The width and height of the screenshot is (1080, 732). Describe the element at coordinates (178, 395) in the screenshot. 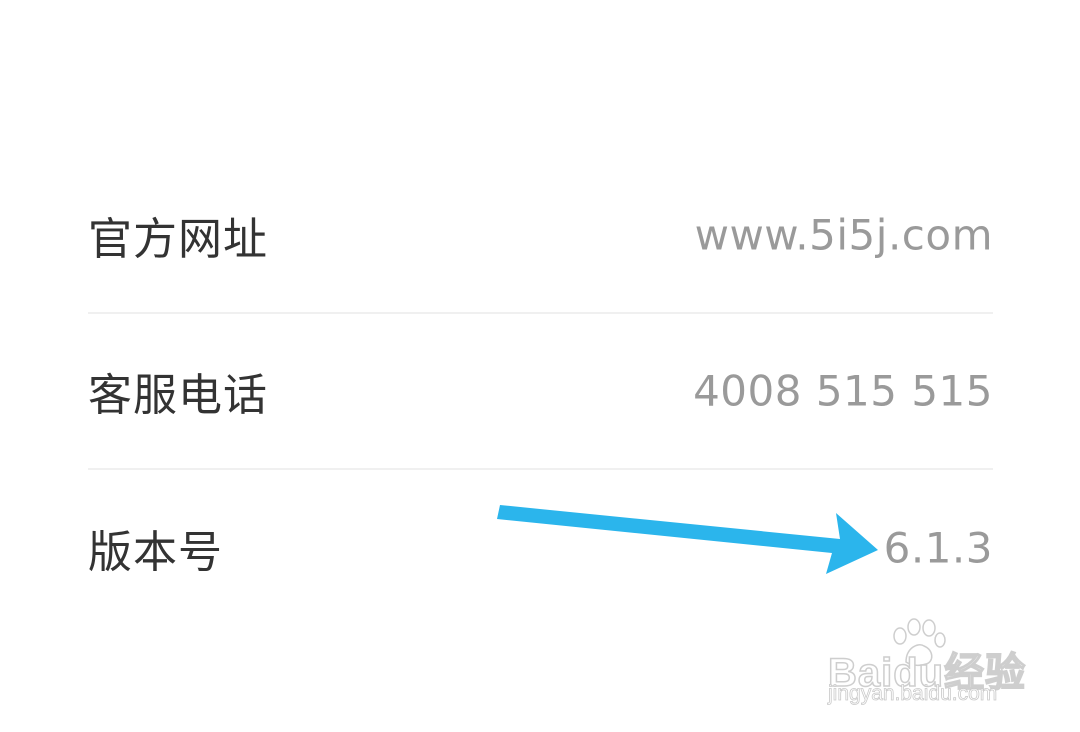

I see `customer-service-phone-label: 客服电话` at that location.